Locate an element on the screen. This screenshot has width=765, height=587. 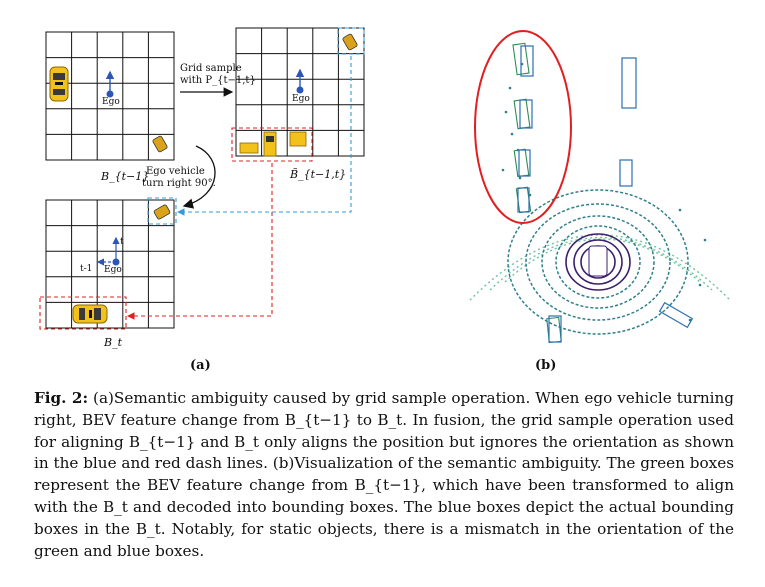
ego-label-2: Ego is located at coordinates (301, 99).